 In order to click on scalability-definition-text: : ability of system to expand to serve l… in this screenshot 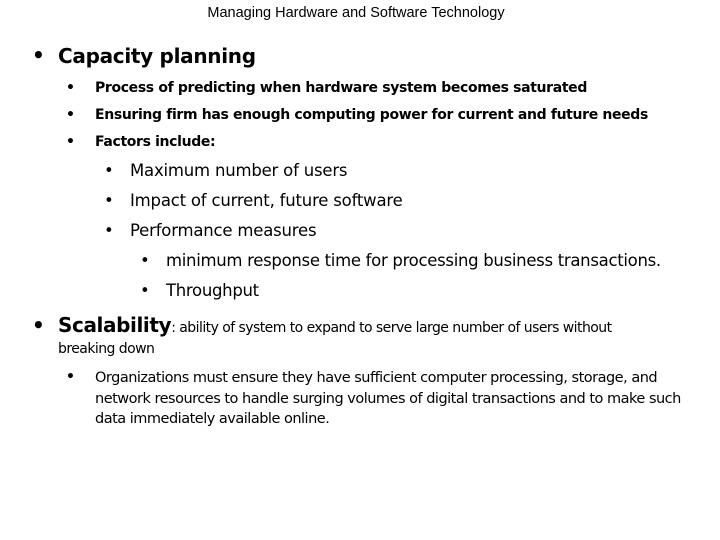, I will do `click(391, 328)`.